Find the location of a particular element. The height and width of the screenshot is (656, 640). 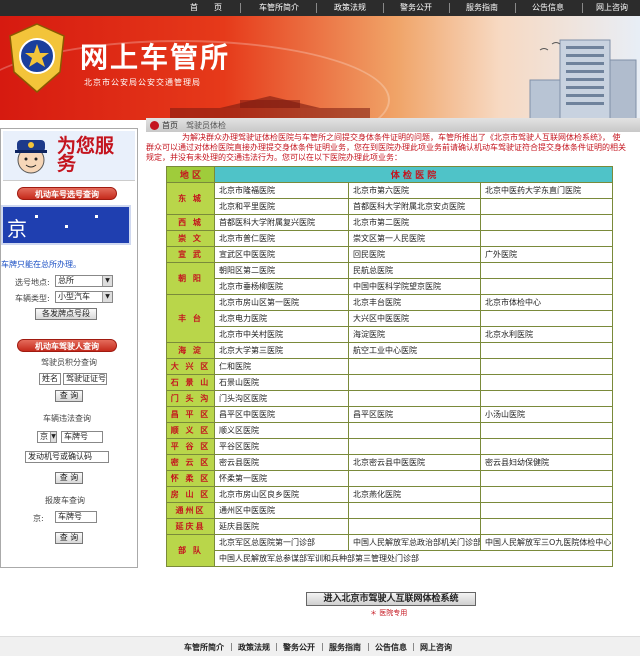

hospital-cell: 崇文区第一人民医院 is located at coordinates (414, 238).